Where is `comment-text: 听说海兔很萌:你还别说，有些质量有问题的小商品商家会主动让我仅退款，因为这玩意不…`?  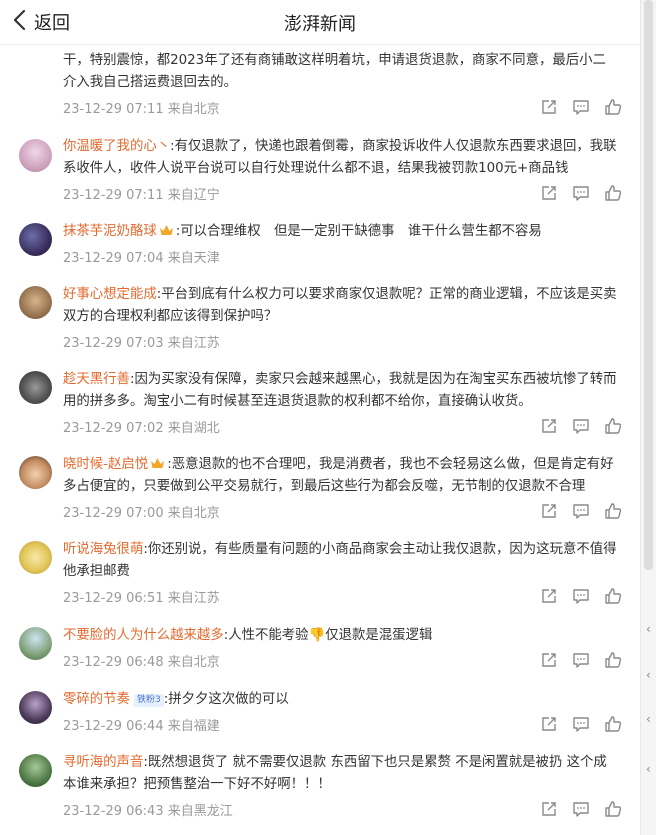 comment-text: 听说海兔很萌:你还别说，有些质量有问题的小商品商家会主动让我仅退款，因为这玩意不… is located at coordinates (340, 560).